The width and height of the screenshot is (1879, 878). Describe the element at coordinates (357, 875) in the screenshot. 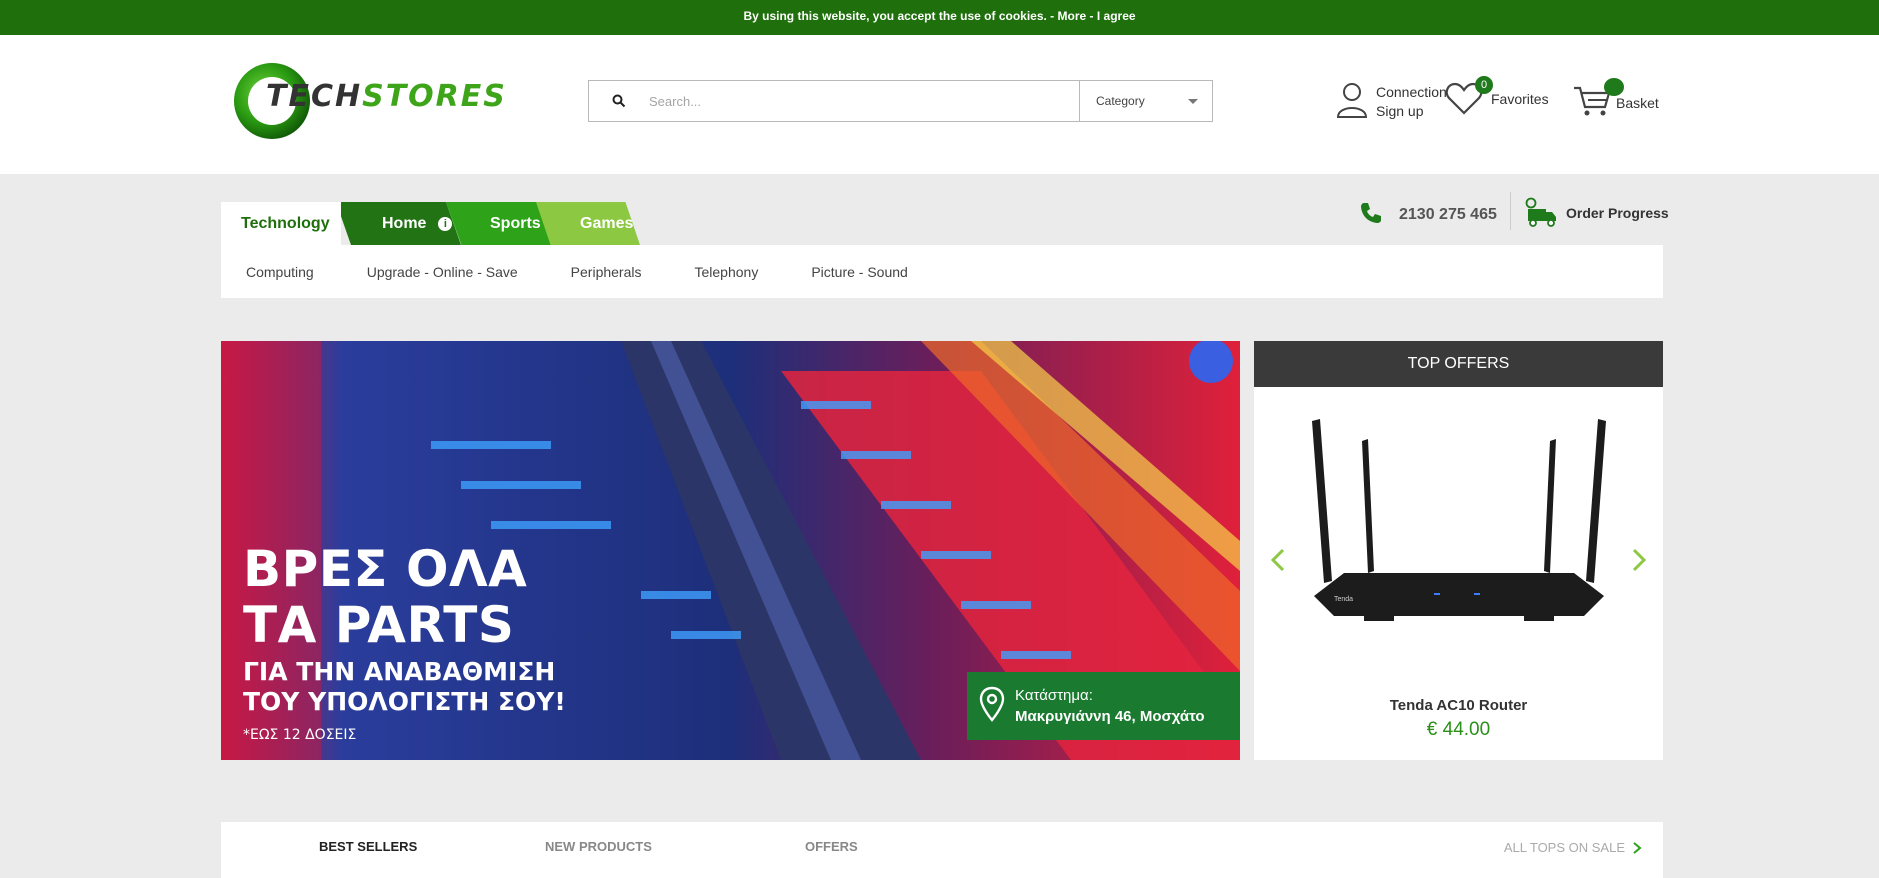

I see `active-tab-pointer` at that location.